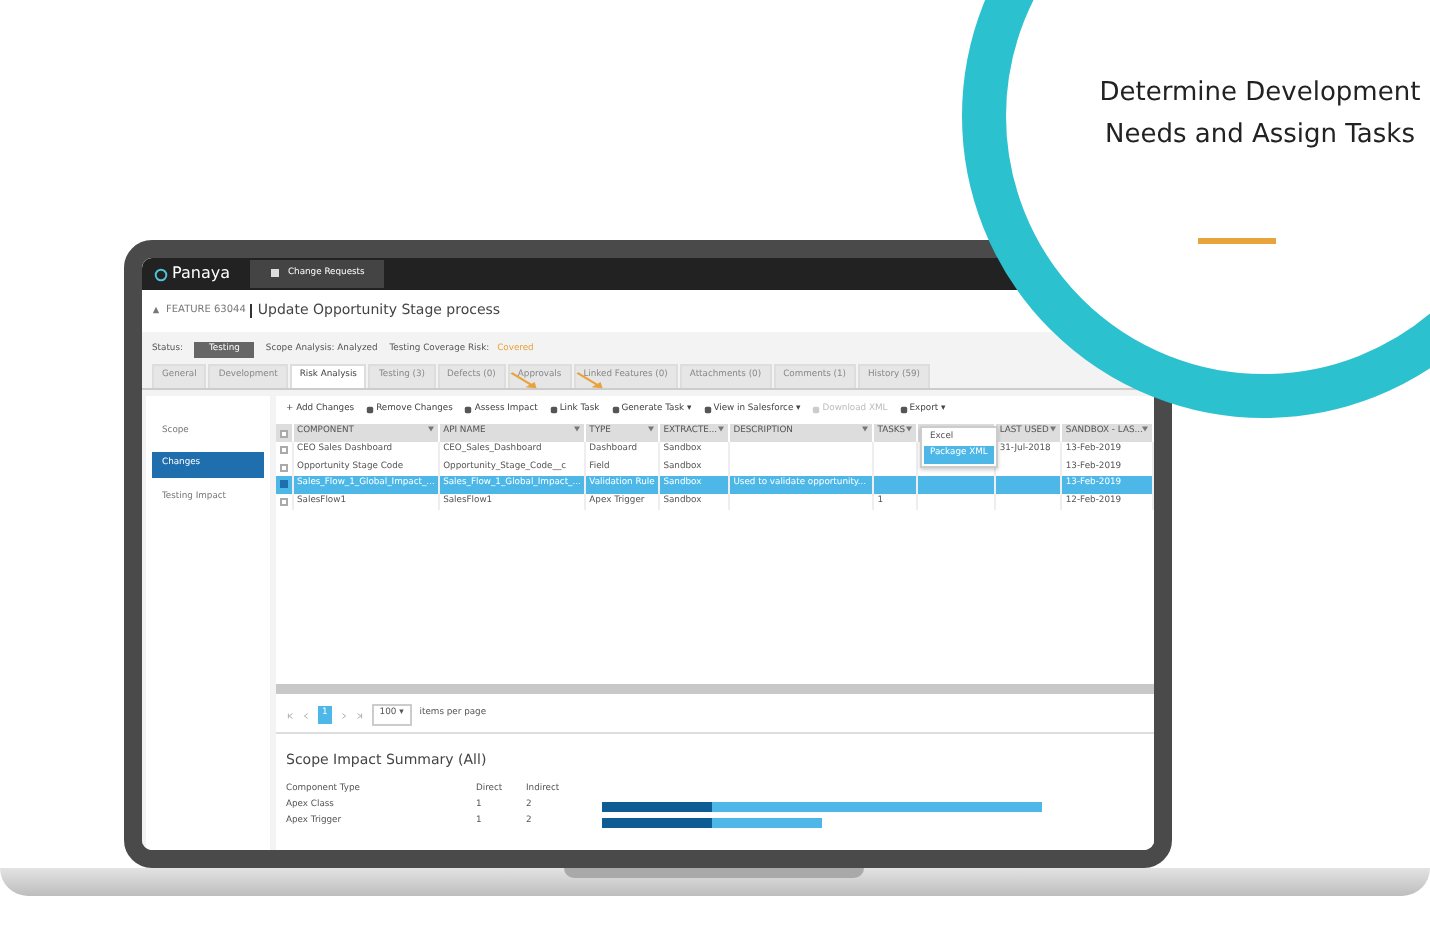  I want to click on indirect-bar, so click(767, 823).